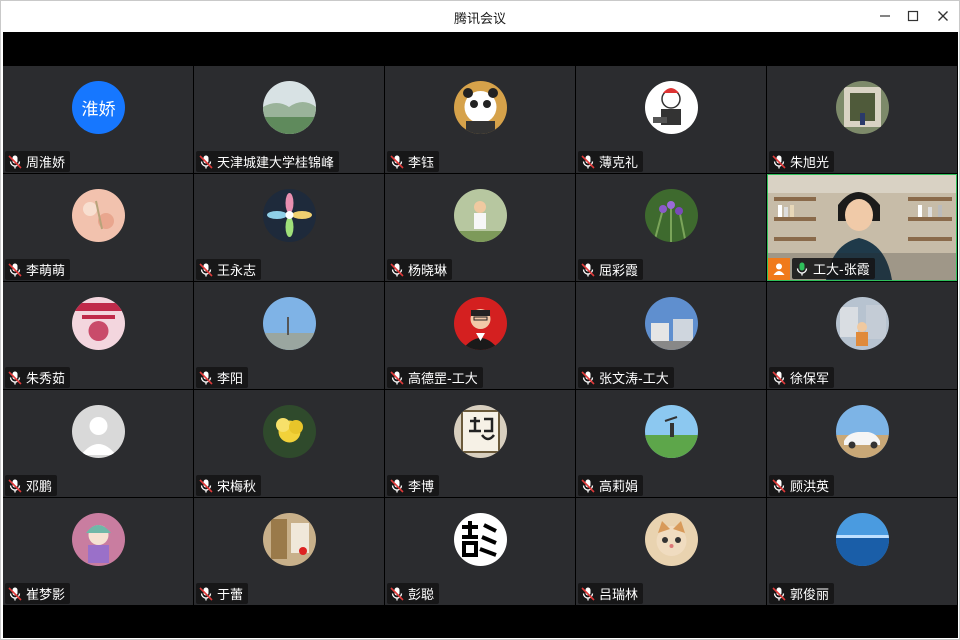 The width and height of the screenshot is (960, 640). I want to click on participant-tile: 王永志, so click(289, 227).